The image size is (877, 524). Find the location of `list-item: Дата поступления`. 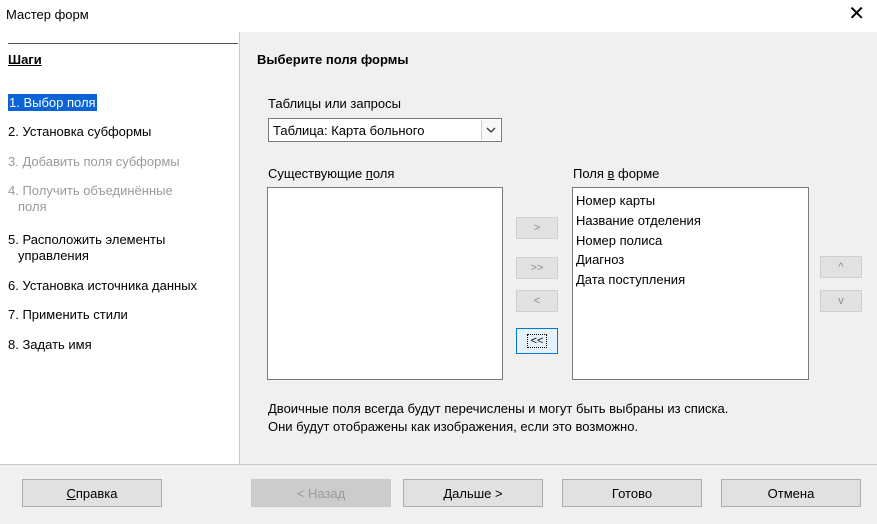

list-item: Дата поступления is located at coordinates (630, 280).